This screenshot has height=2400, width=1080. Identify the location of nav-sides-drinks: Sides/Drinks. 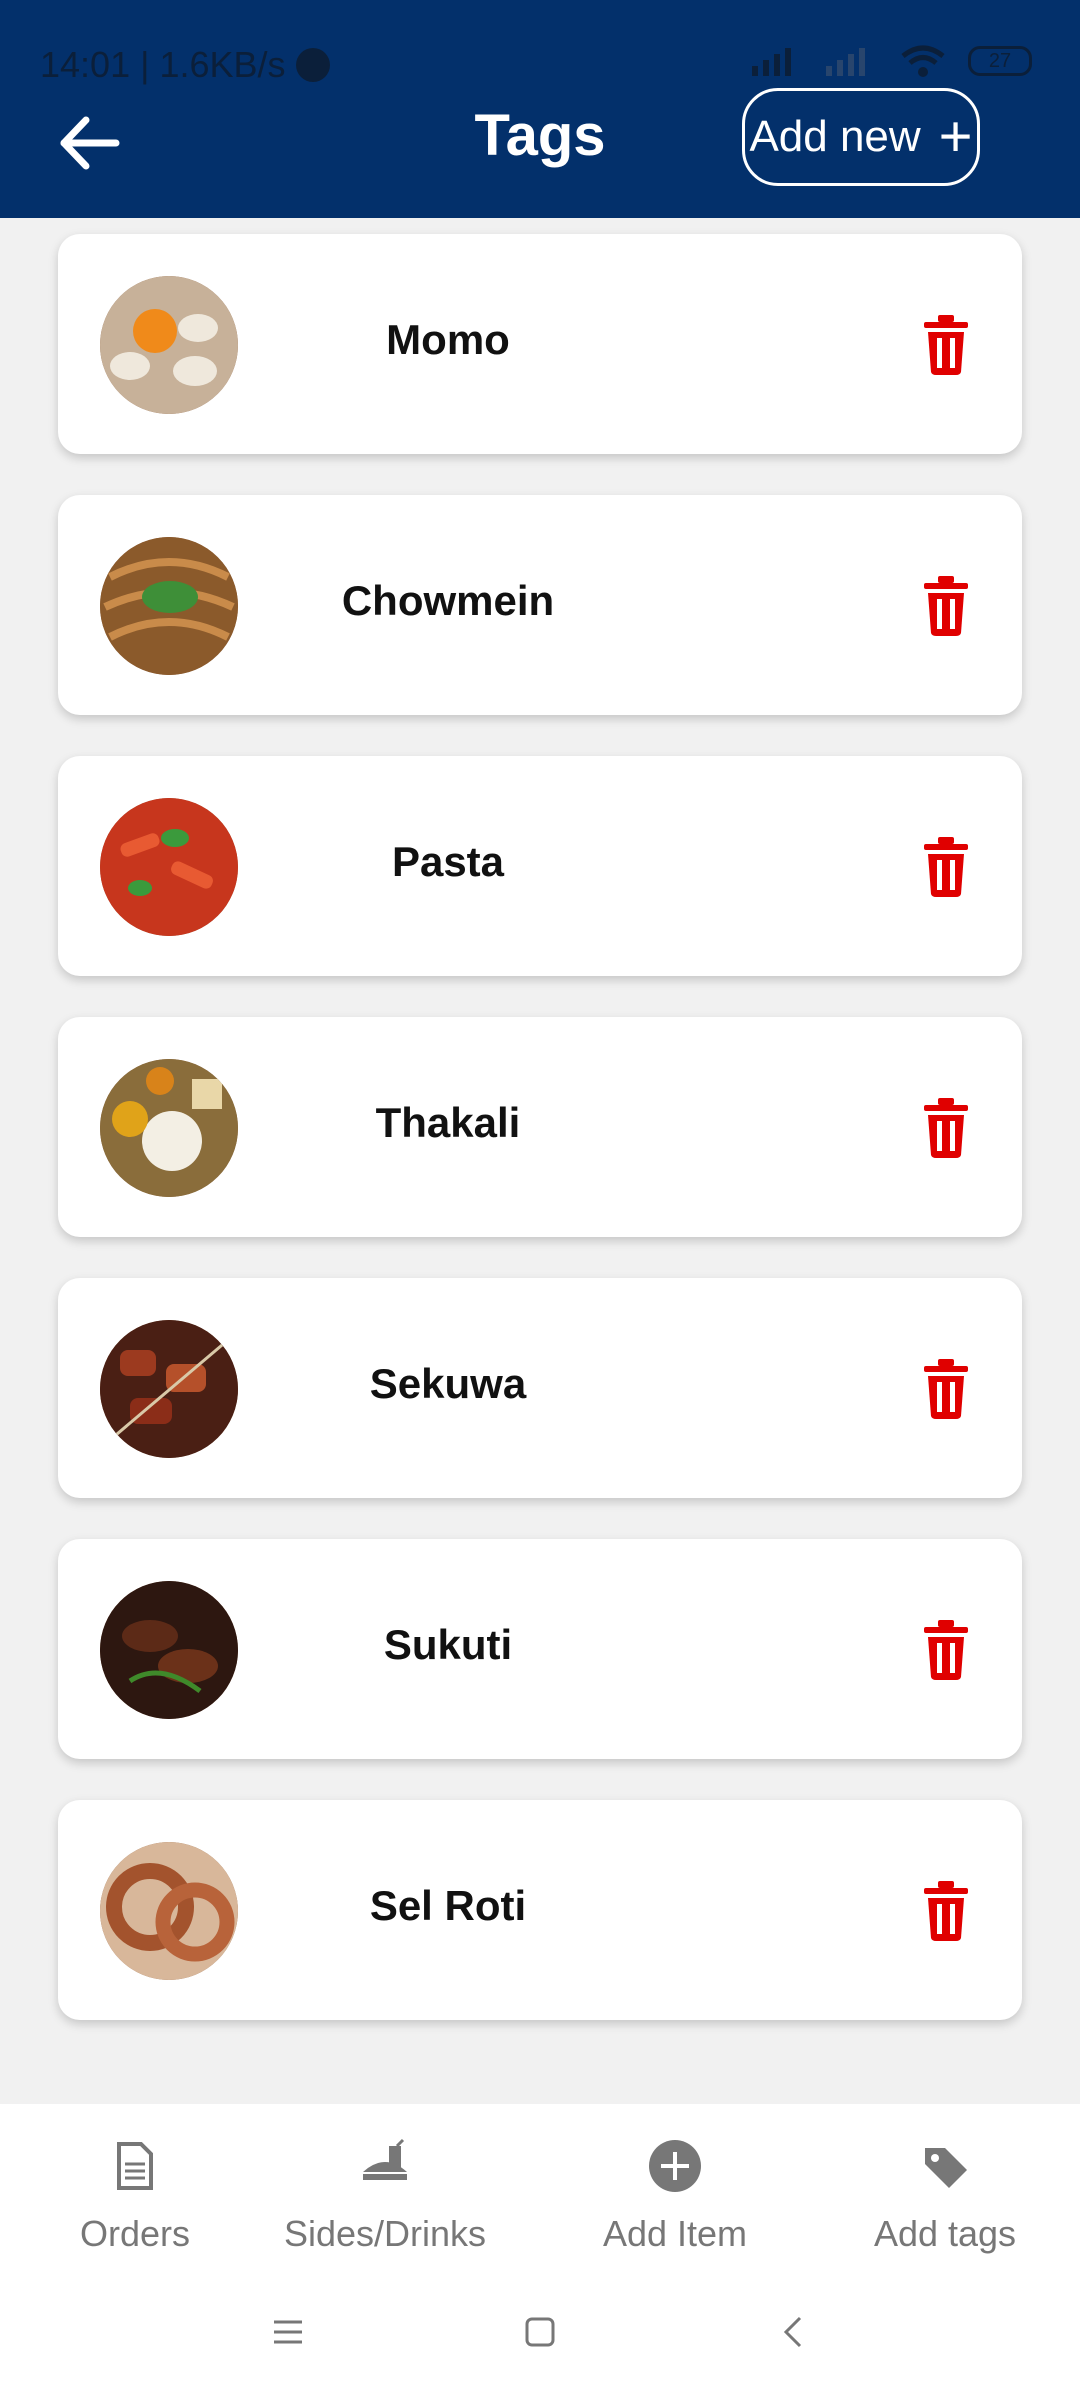
(385, 2196).